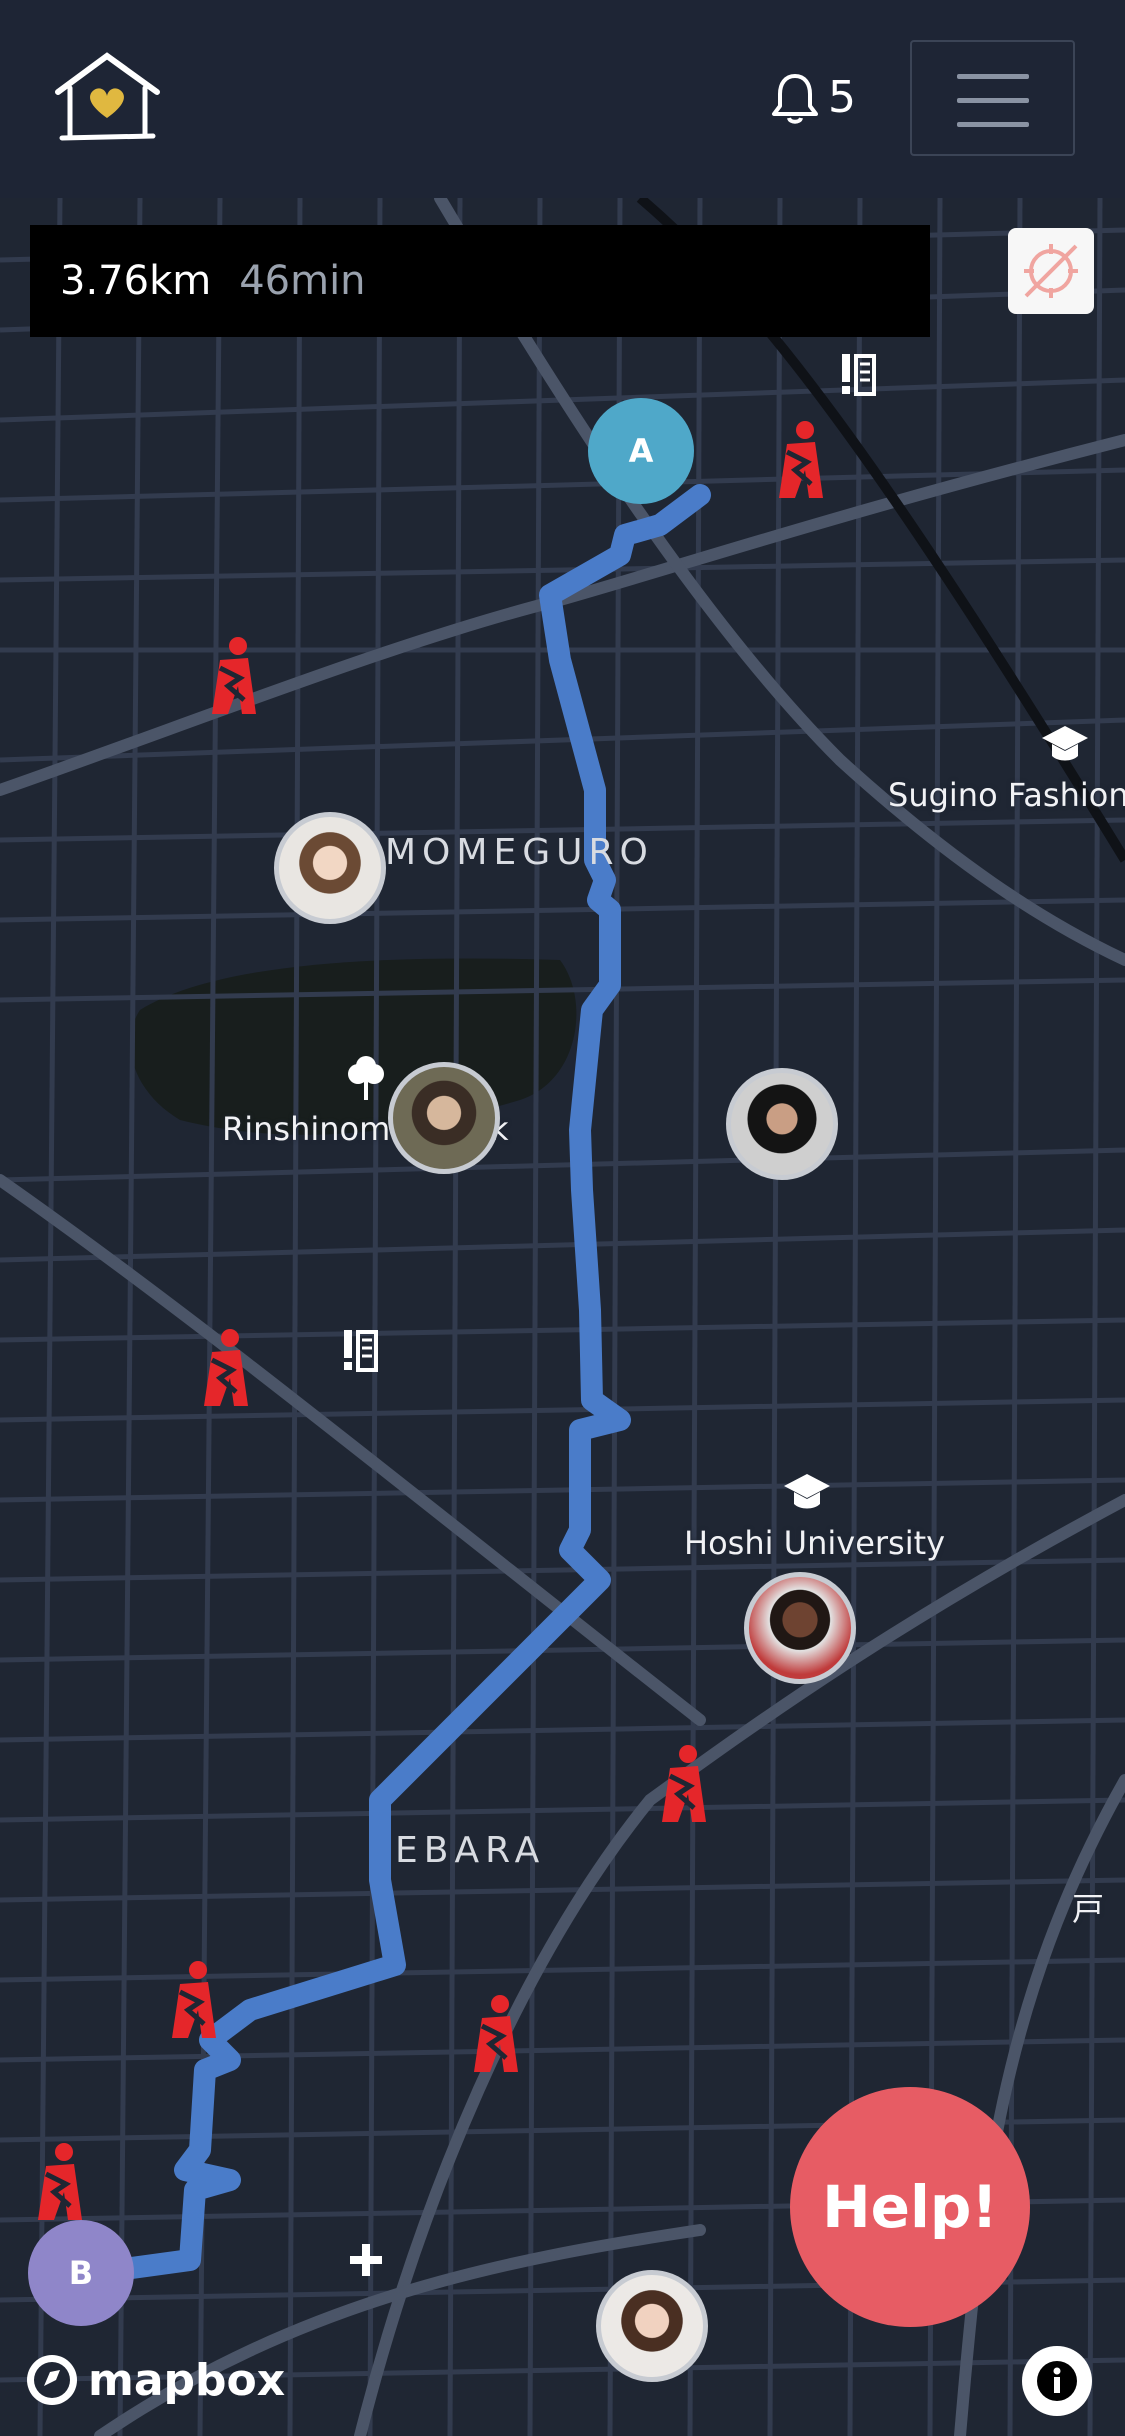 Image resolution: width=1125 pixels, height=2436 pixels. Describe the element at coordinates (842, 97) in the screenshot. I see `notification-count: 5` at that location.